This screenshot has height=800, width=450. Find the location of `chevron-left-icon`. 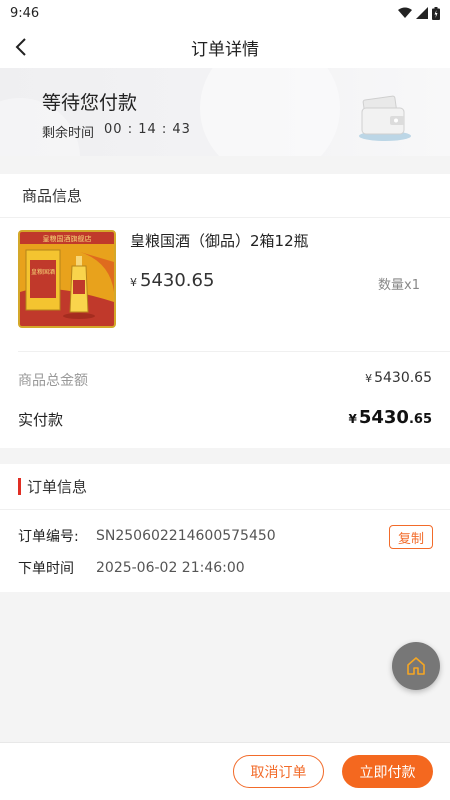

chevron-left-icon is located at coordinates (20, 47).